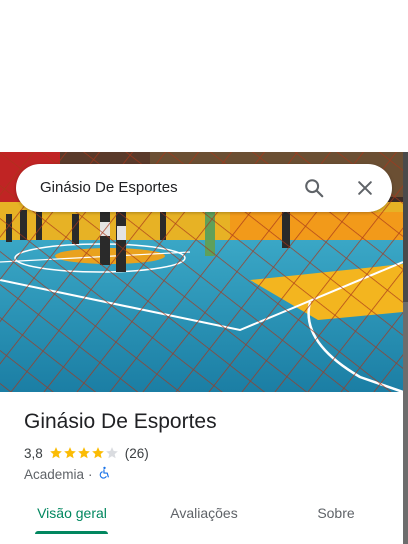  Describe the element at coordinates (72, 515) in the screenshot. I see `tab-overview: Visão geral` at that location.